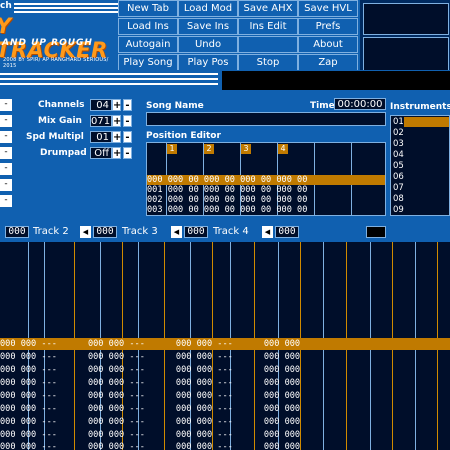 This screenshot has width=450, height=450. I want to click on record-indicator, so click(376, 232).